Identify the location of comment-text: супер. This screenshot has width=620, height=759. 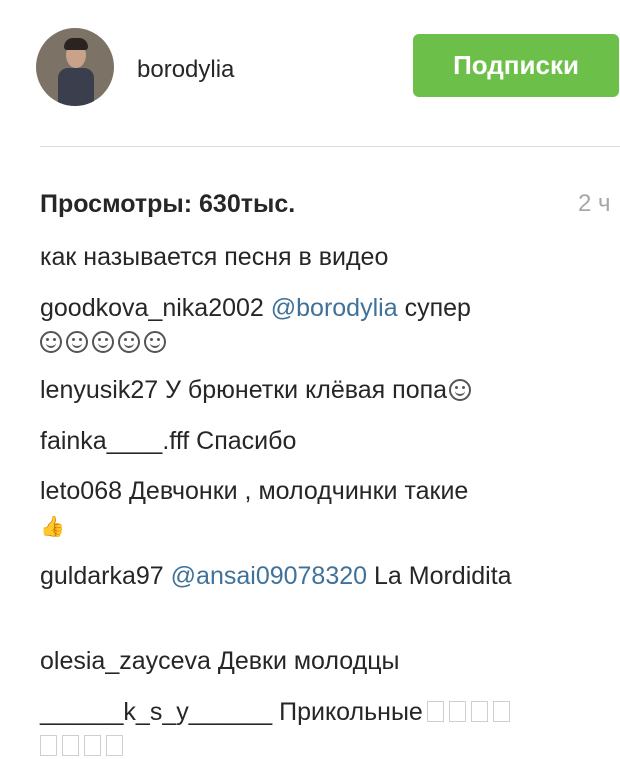
(437, 308).